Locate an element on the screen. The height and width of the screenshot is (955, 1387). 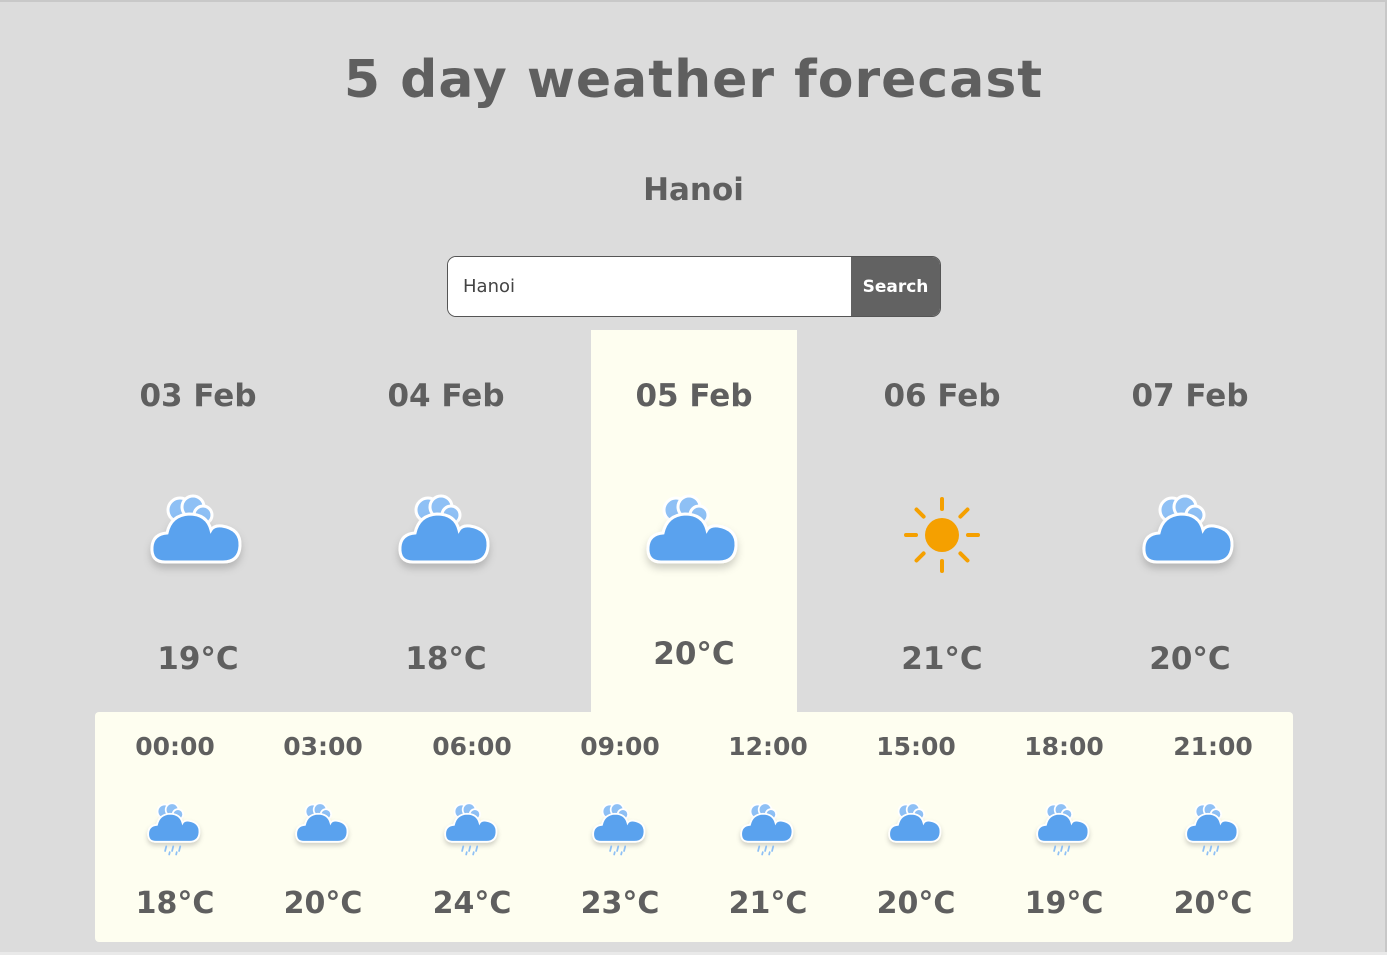
hour-temperature: 18°C is located at coordinates (175, 903).